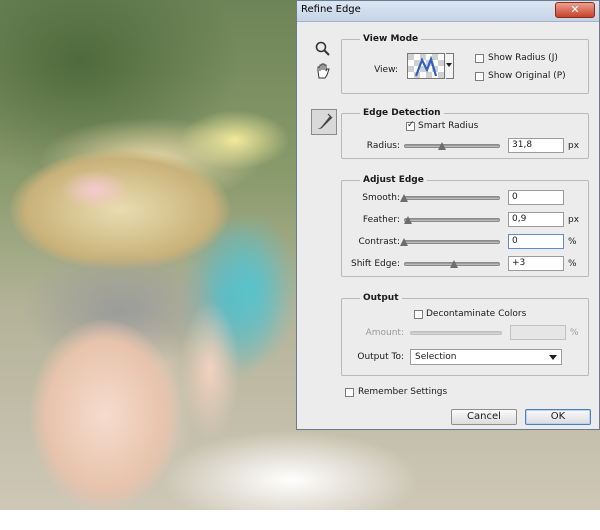  Describe the element at coordinates (448, 11) in the screenshot. I see `title-bar: Refine Edge ✕` at that location.